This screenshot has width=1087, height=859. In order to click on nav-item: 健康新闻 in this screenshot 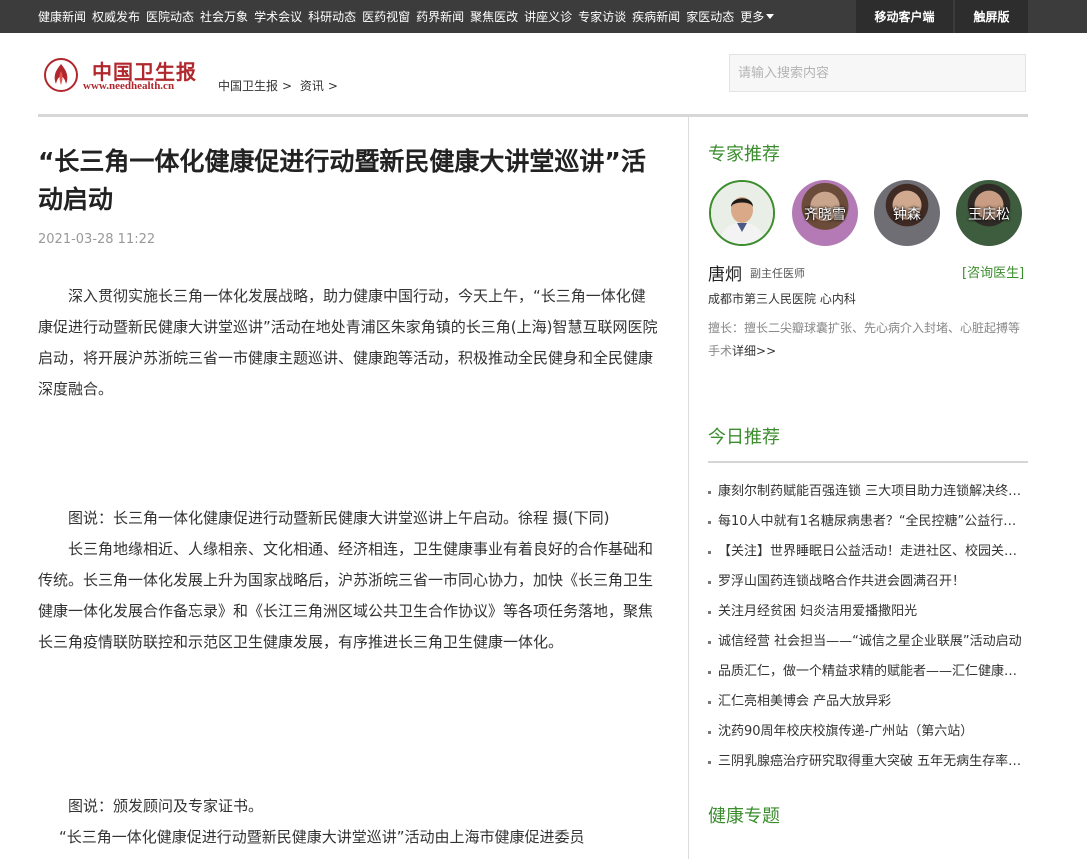, I will do `click(62, 16)`.